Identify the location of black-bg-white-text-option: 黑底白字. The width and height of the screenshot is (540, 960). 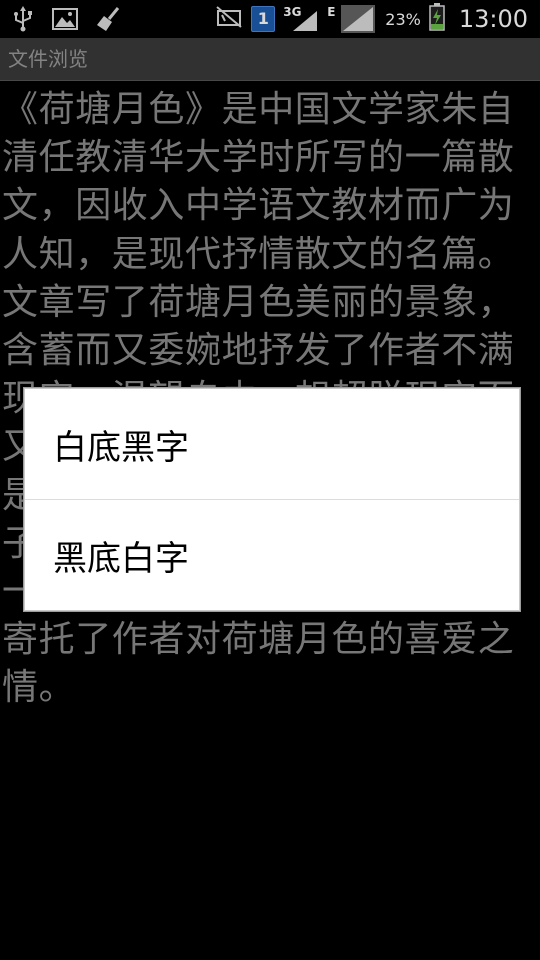
(272, 555).